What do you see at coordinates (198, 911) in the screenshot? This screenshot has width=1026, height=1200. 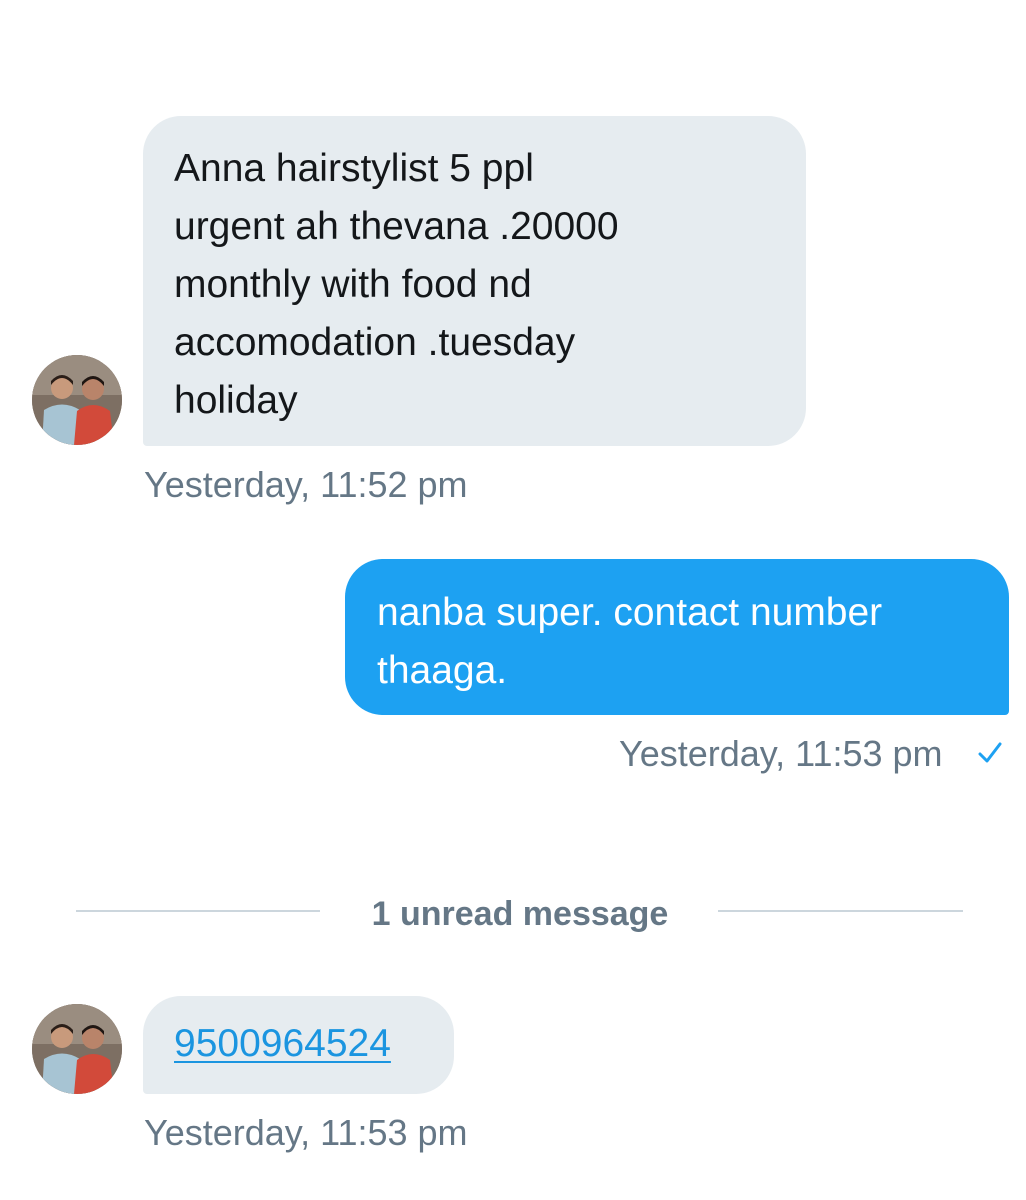 I see `unread-divider-left-line` at bounding box center [198, 911].